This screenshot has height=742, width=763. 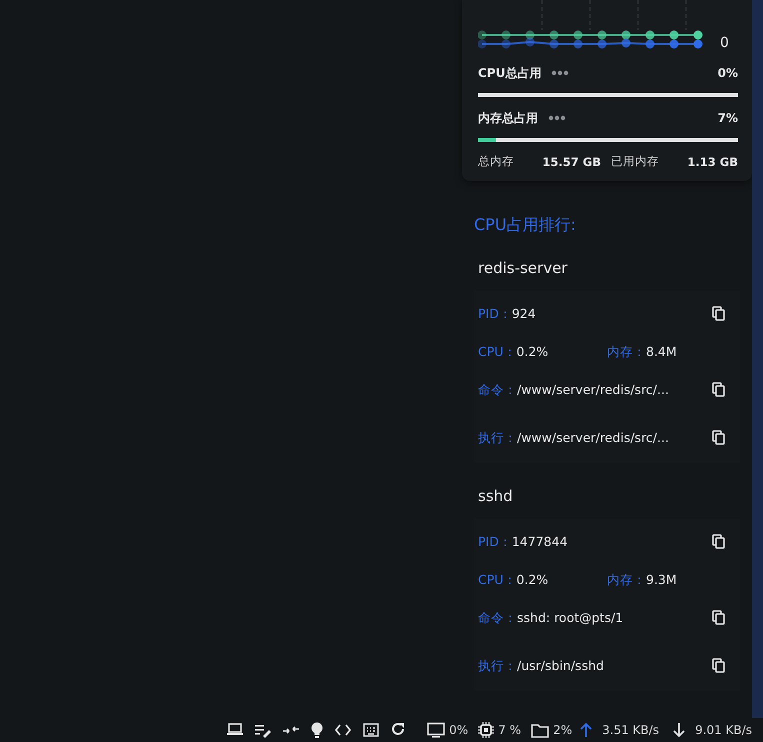 I want to click on field-value: sshd: root@pts/1, so click(x=570, y=618).